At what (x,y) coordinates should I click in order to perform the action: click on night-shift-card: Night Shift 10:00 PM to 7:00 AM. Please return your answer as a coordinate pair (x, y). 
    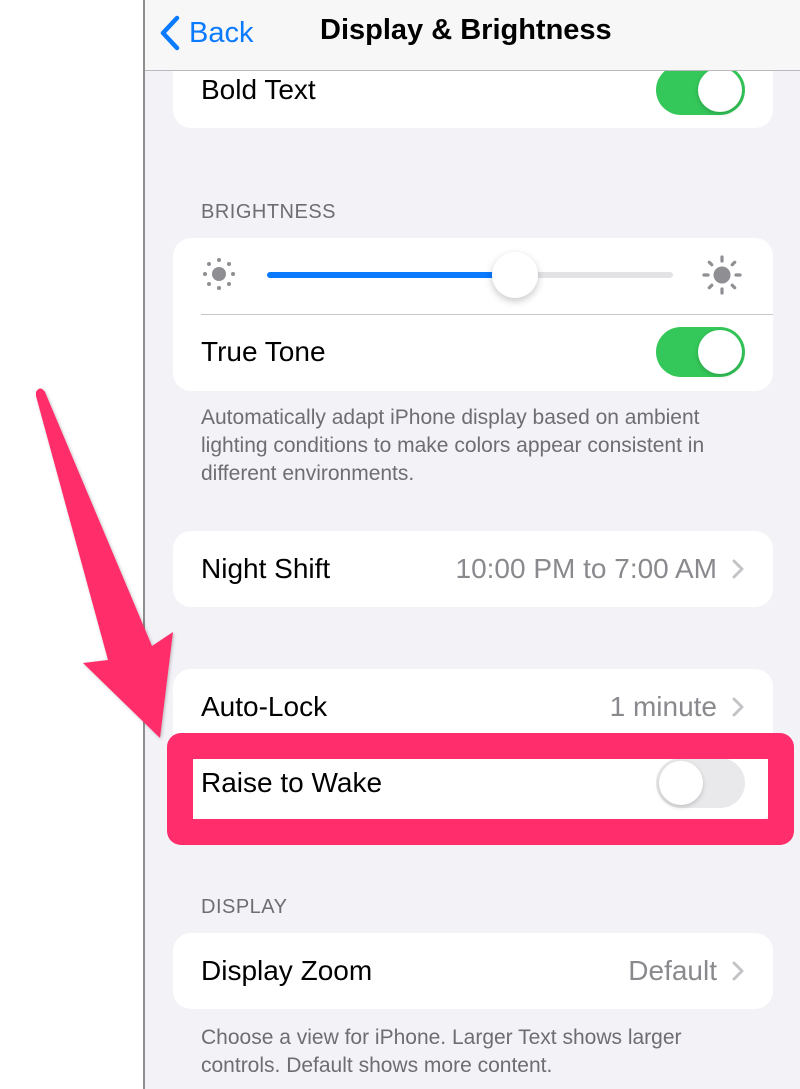
    Looking at the image, I should click on (473, 569).